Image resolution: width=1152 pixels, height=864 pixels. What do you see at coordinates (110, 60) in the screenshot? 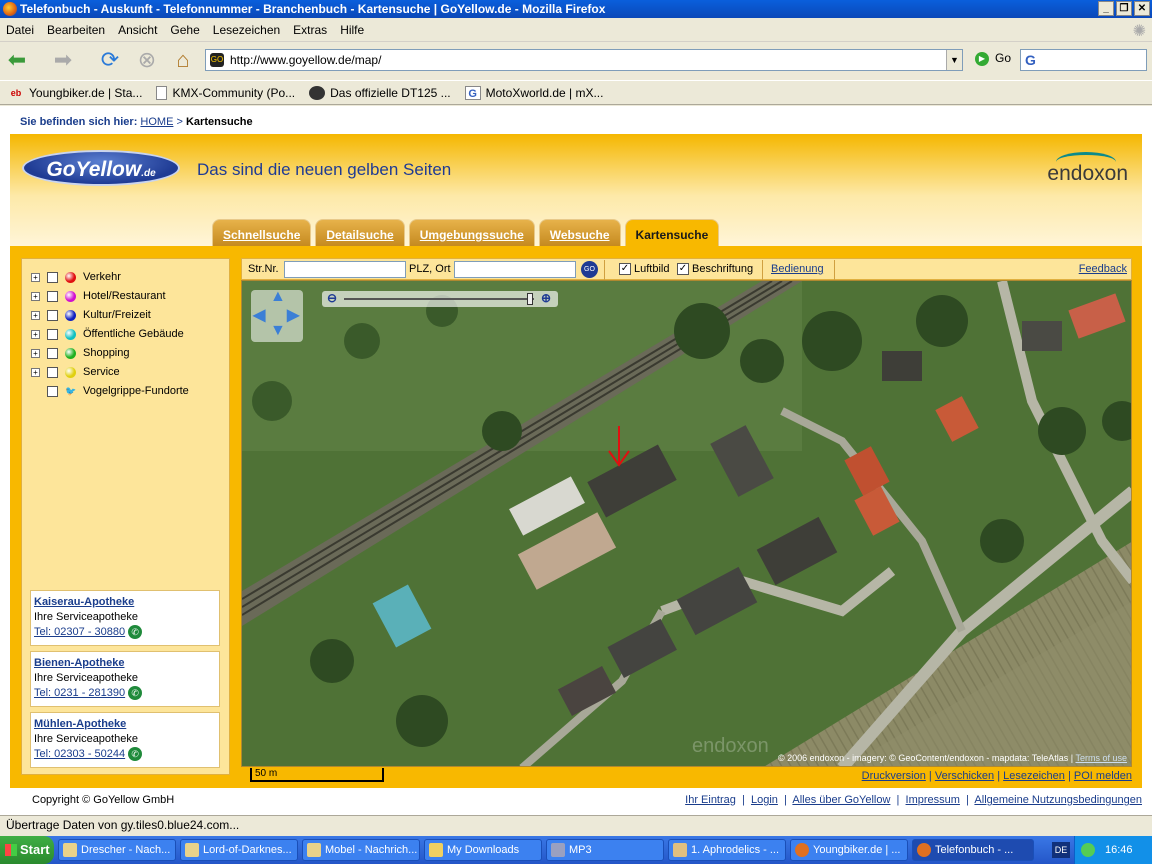
I see `reload-icon: ⟳` at bounding box center [110, 60].